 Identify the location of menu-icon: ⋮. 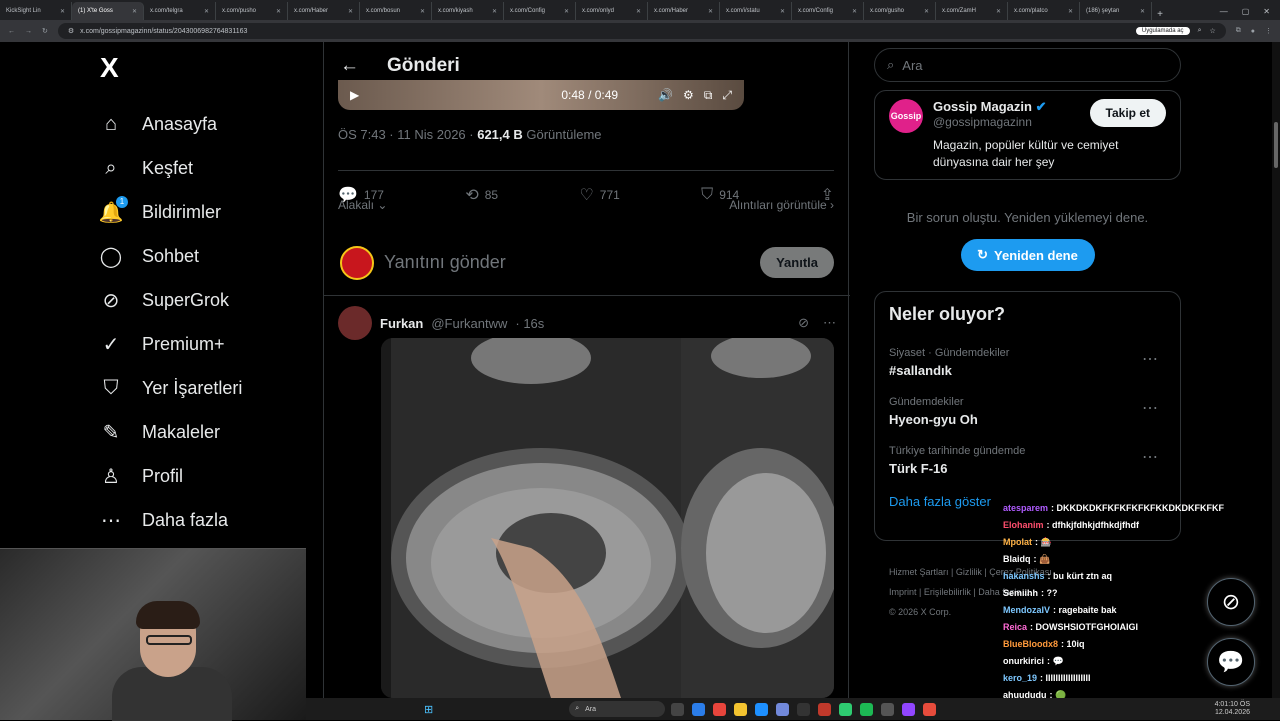
(1268, 31).